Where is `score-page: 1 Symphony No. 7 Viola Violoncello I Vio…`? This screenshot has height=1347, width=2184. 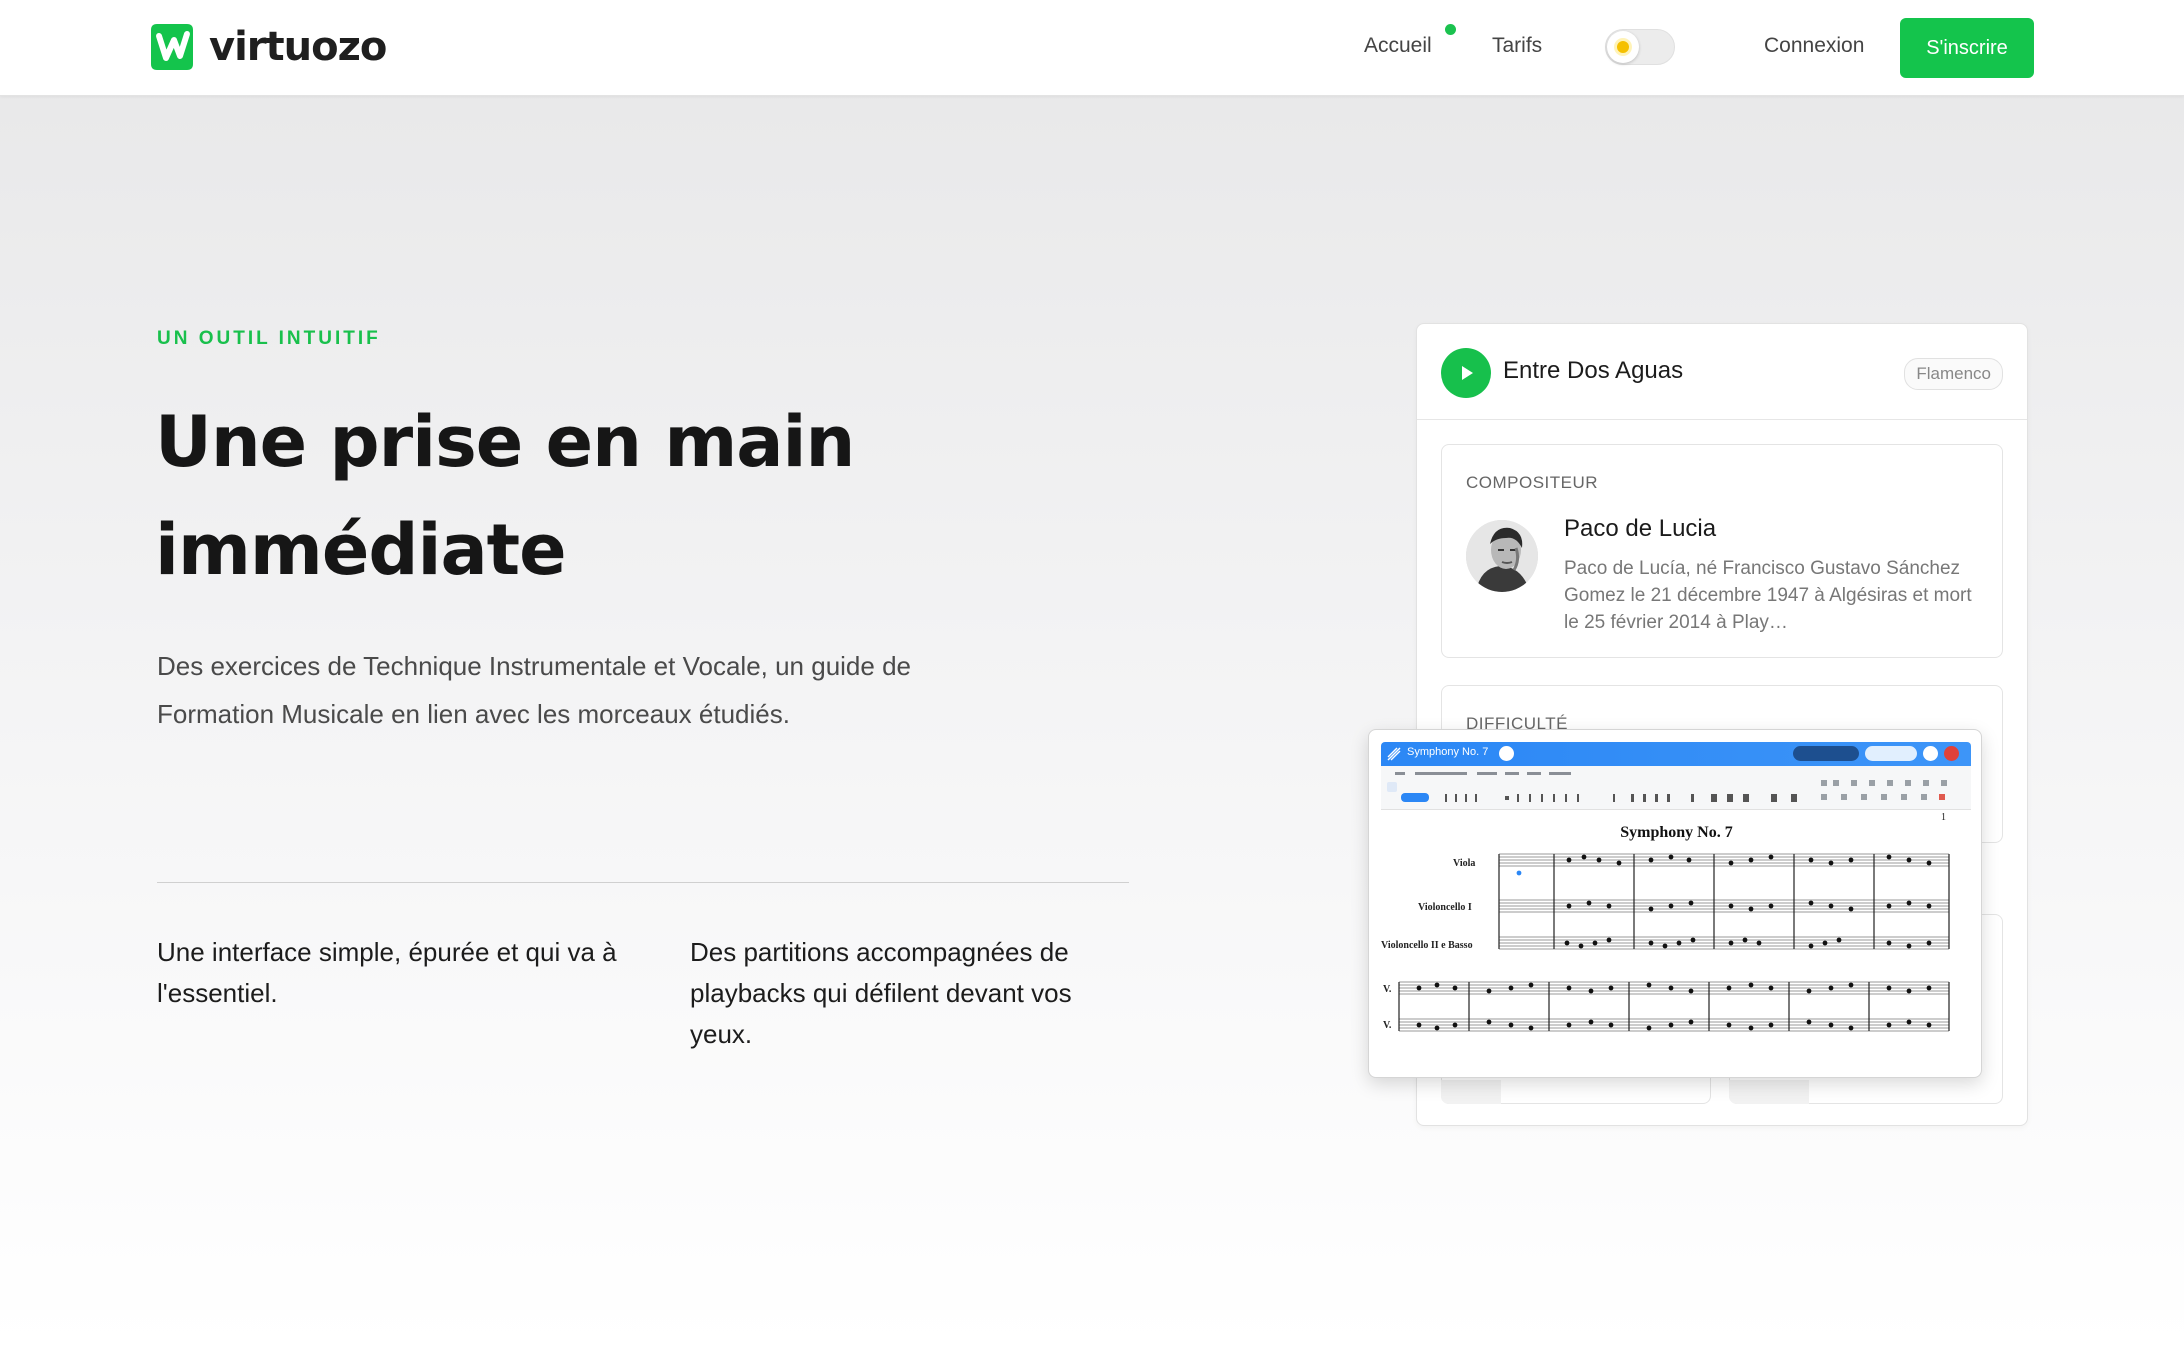
score-page: 1 Symphony No. 7 Viola Violoncello I Vio… is located at coordinates (1672, 943).